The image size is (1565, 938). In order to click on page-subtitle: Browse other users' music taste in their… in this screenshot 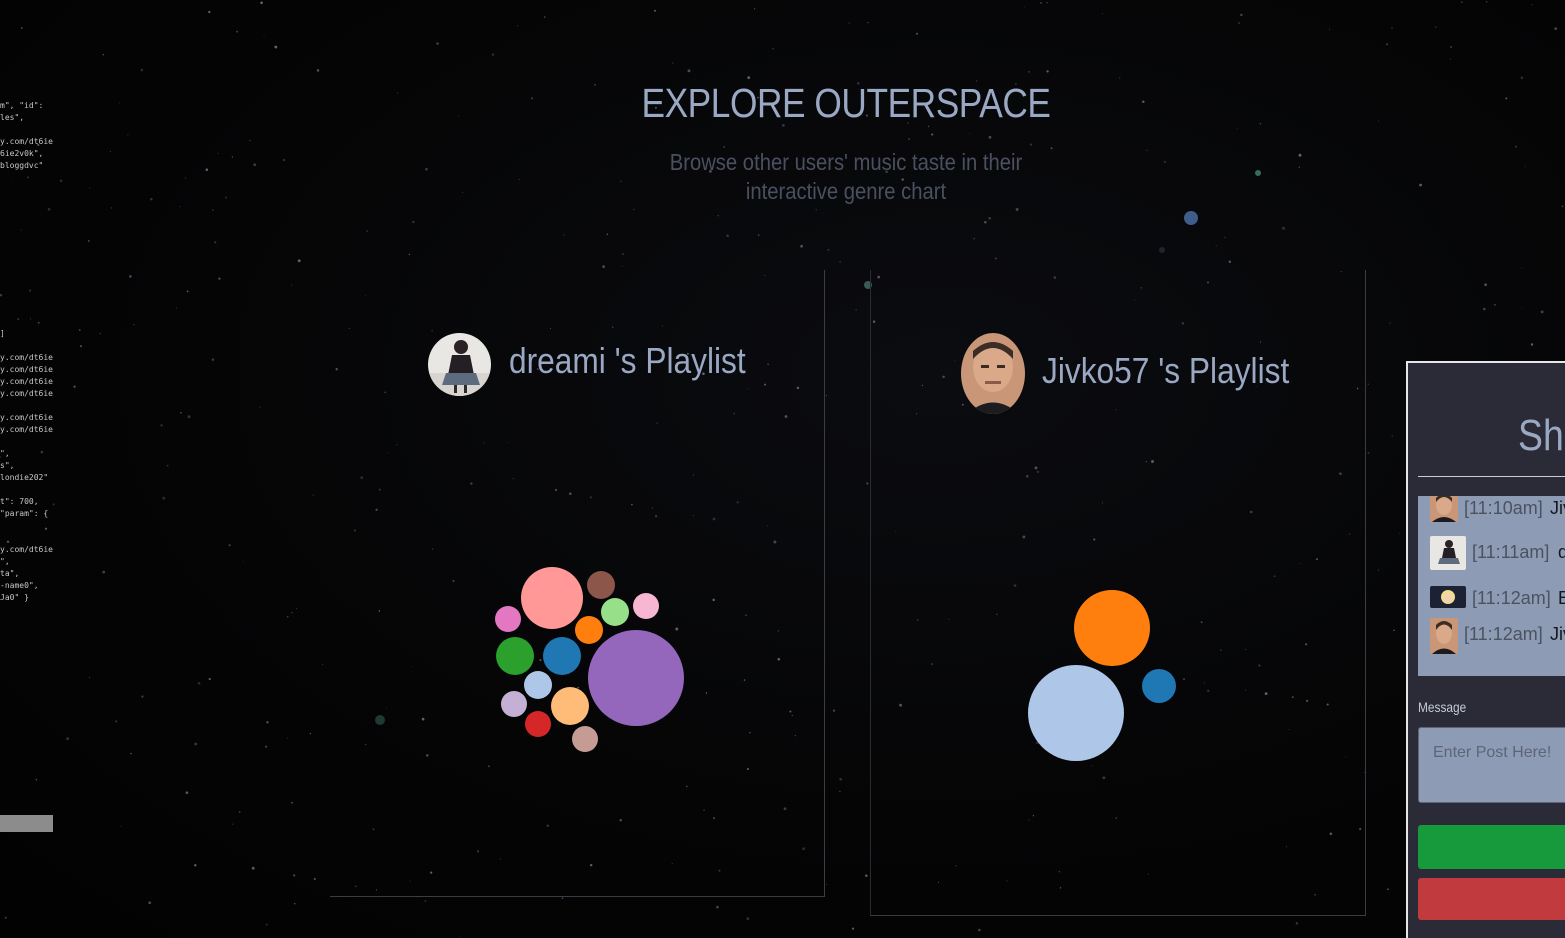, I will do `click(846, 177)`.